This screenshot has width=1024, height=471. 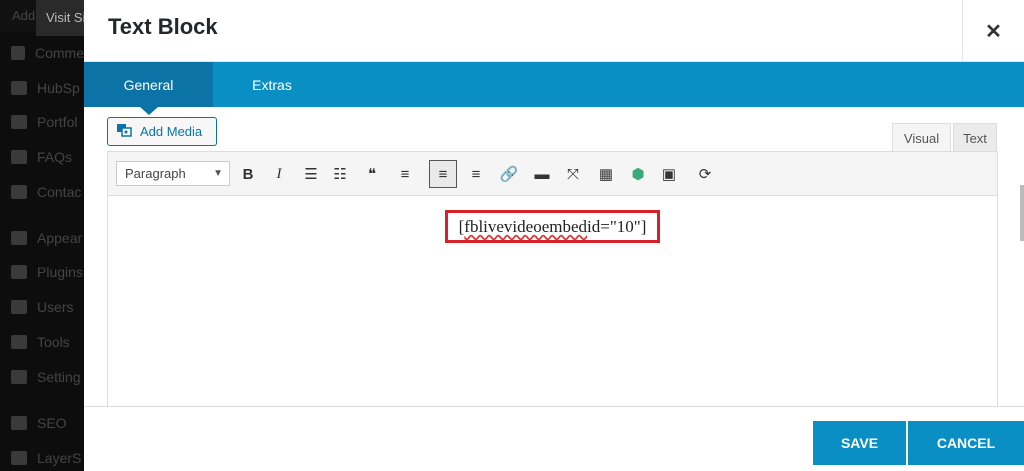 I want to click on insert-link-icon: 🔗, so click(x=509, y=174).